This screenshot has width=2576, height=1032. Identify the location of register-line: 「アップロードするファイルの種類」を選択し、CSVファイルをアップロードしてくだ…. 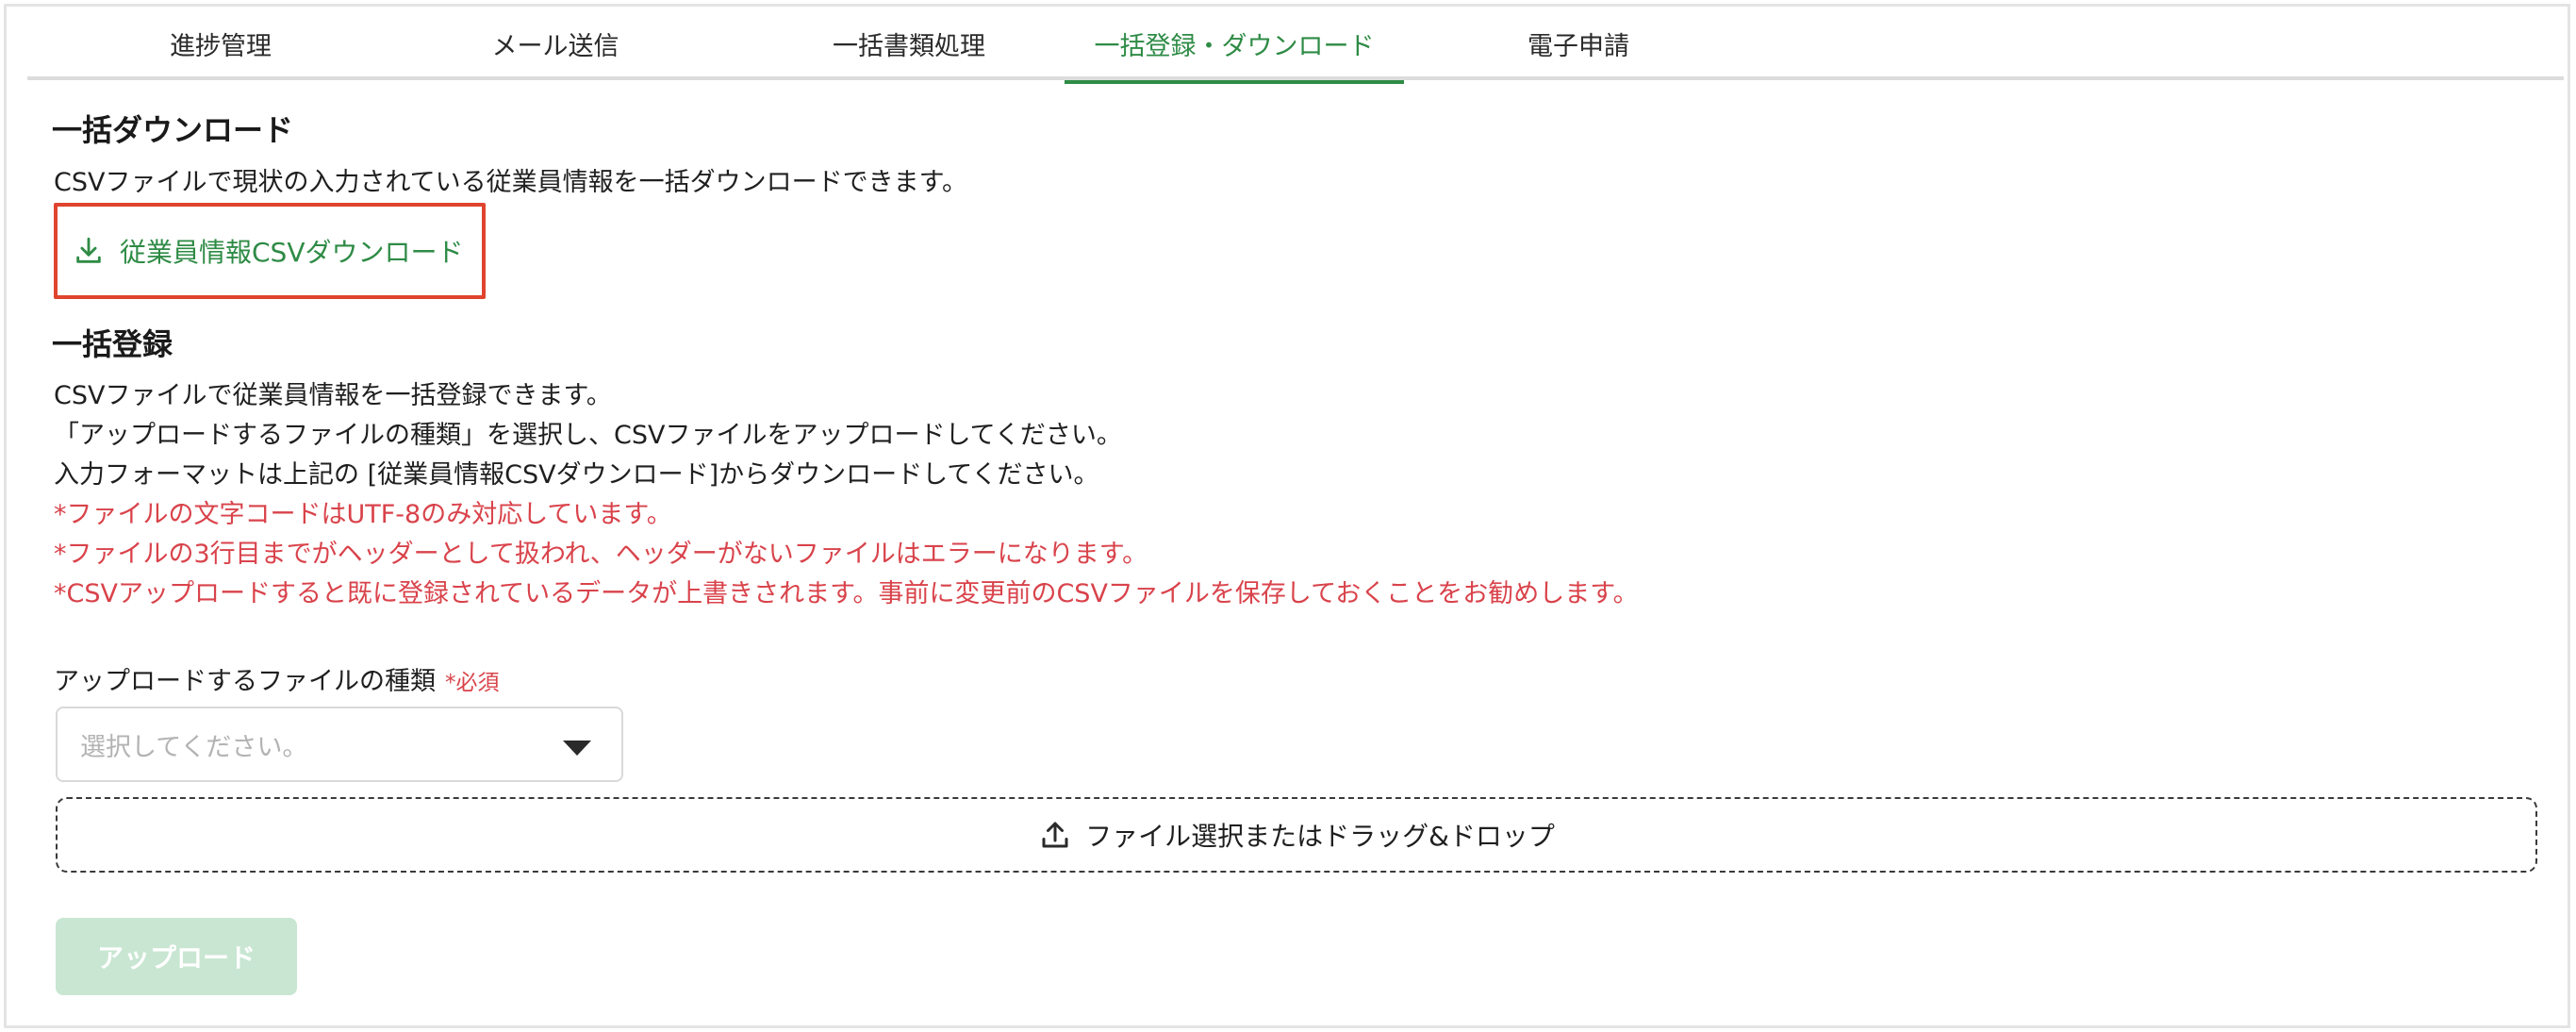
(588, 436).